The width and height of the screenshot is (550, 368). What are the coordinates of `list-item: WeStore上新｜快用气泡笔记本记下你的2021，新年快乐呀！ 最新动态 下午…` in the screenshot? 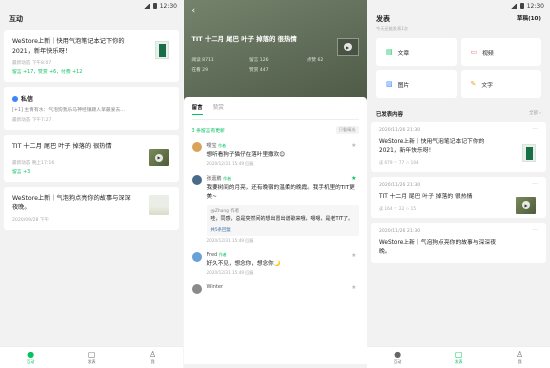 It's located at (91, 56).